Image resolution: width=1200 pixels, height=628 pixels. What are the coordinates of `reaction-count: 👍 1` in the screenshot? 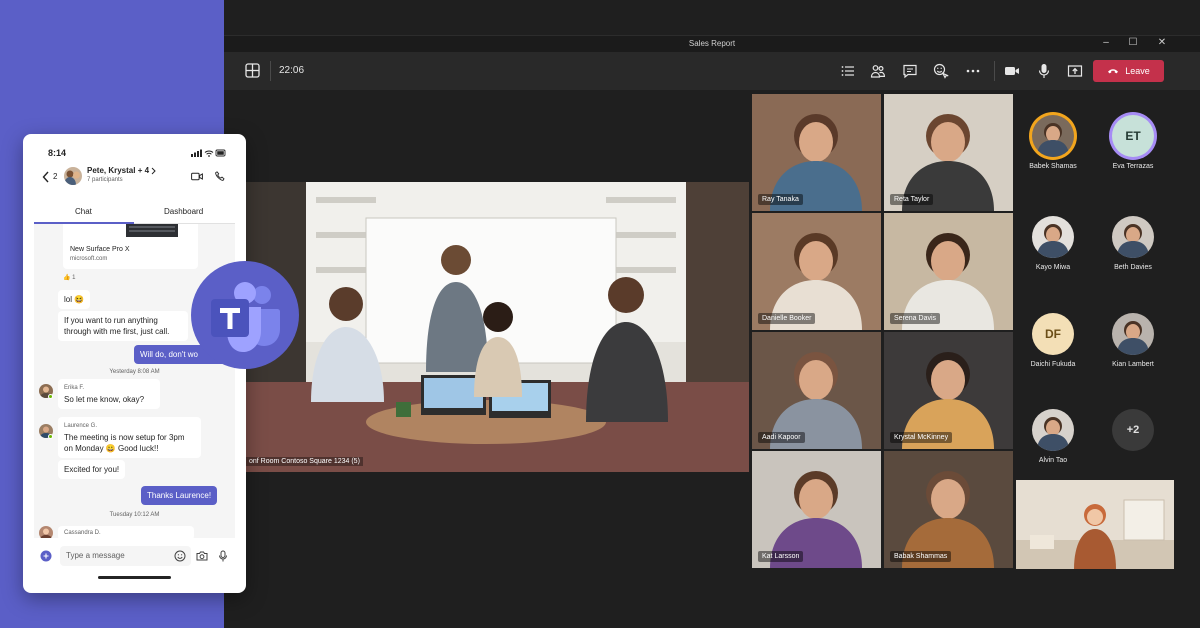 It's located at (69, 278).